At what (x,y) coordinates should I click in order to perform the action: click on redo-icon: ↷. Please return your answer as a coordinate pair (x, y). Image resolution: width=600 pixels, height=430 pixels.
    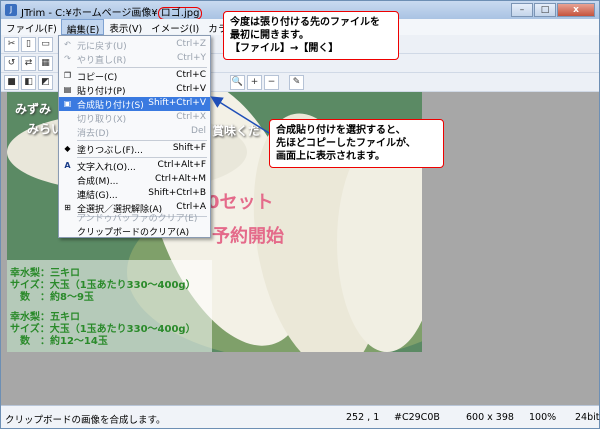
    Looking at the image, I should click on (67, 58).